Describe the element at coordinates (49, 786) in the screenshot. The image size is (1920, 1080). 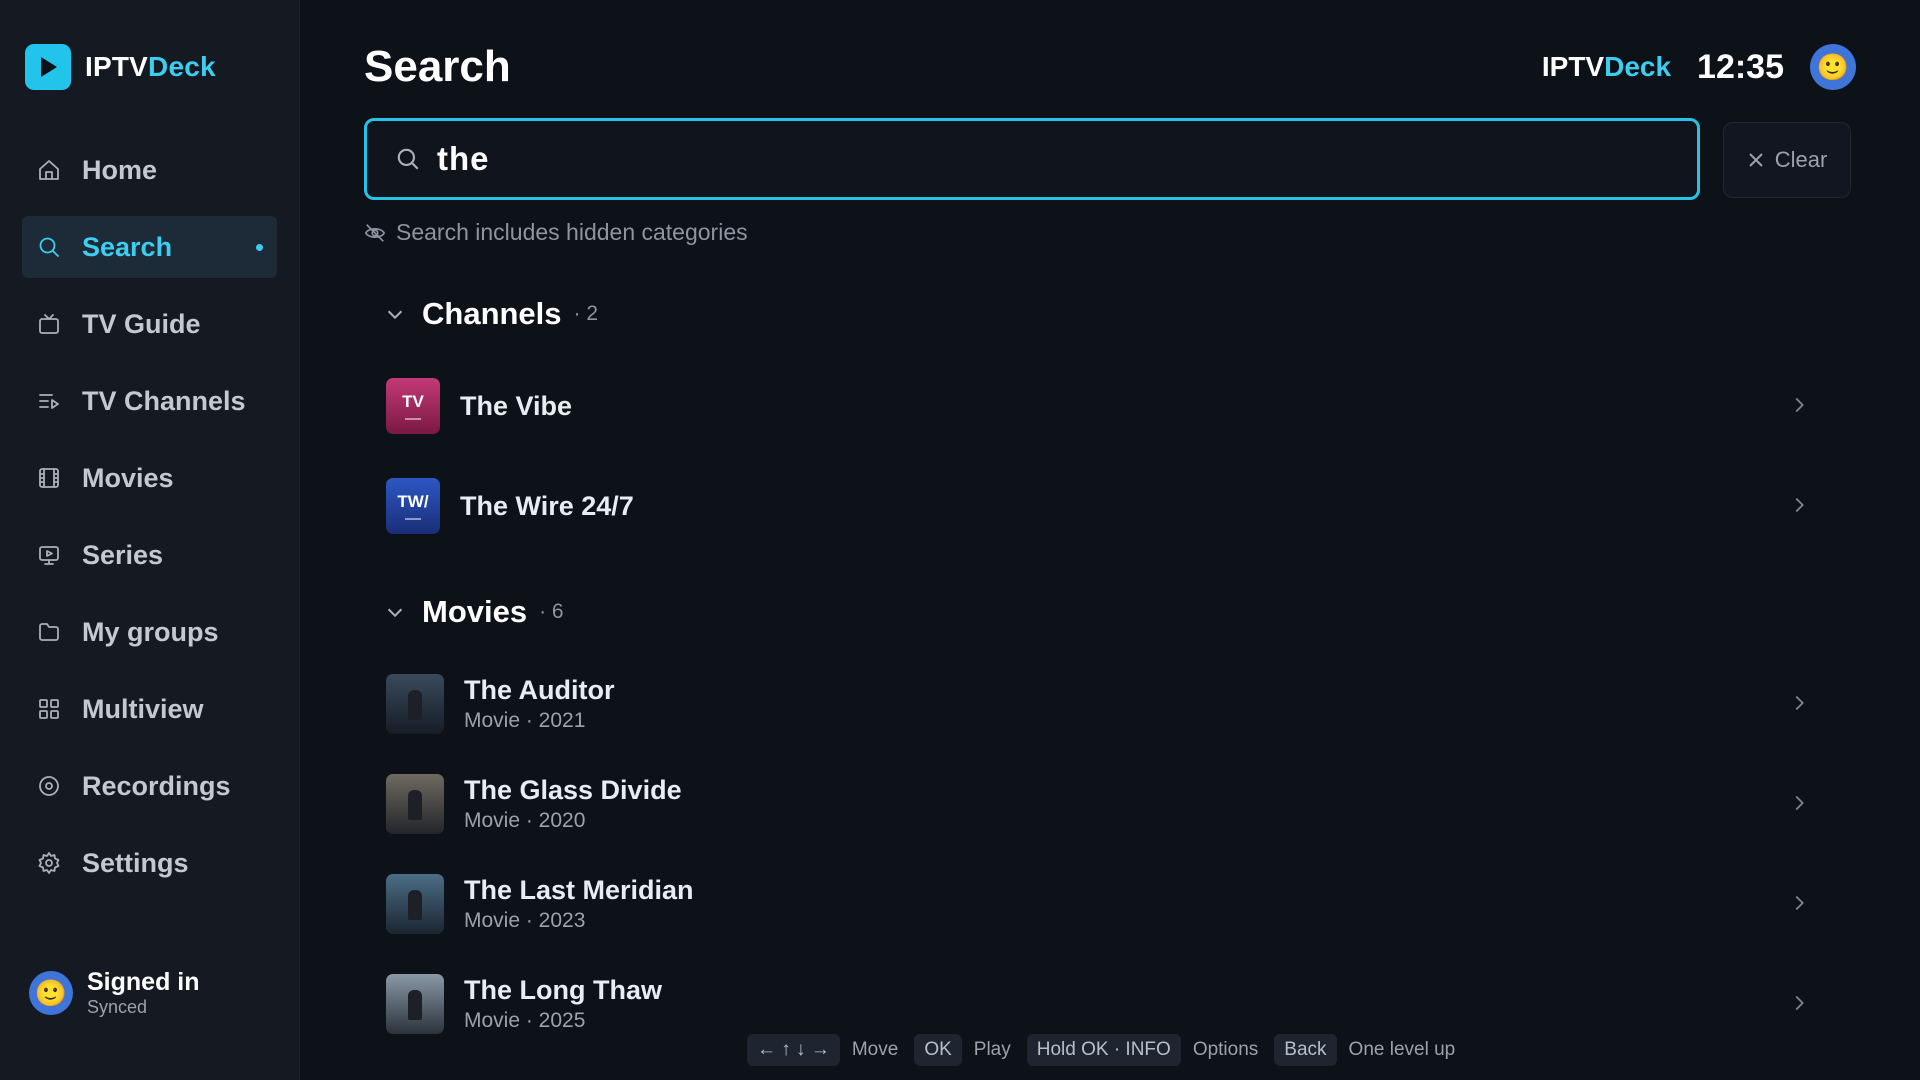
I see `disc-icon` at that location.